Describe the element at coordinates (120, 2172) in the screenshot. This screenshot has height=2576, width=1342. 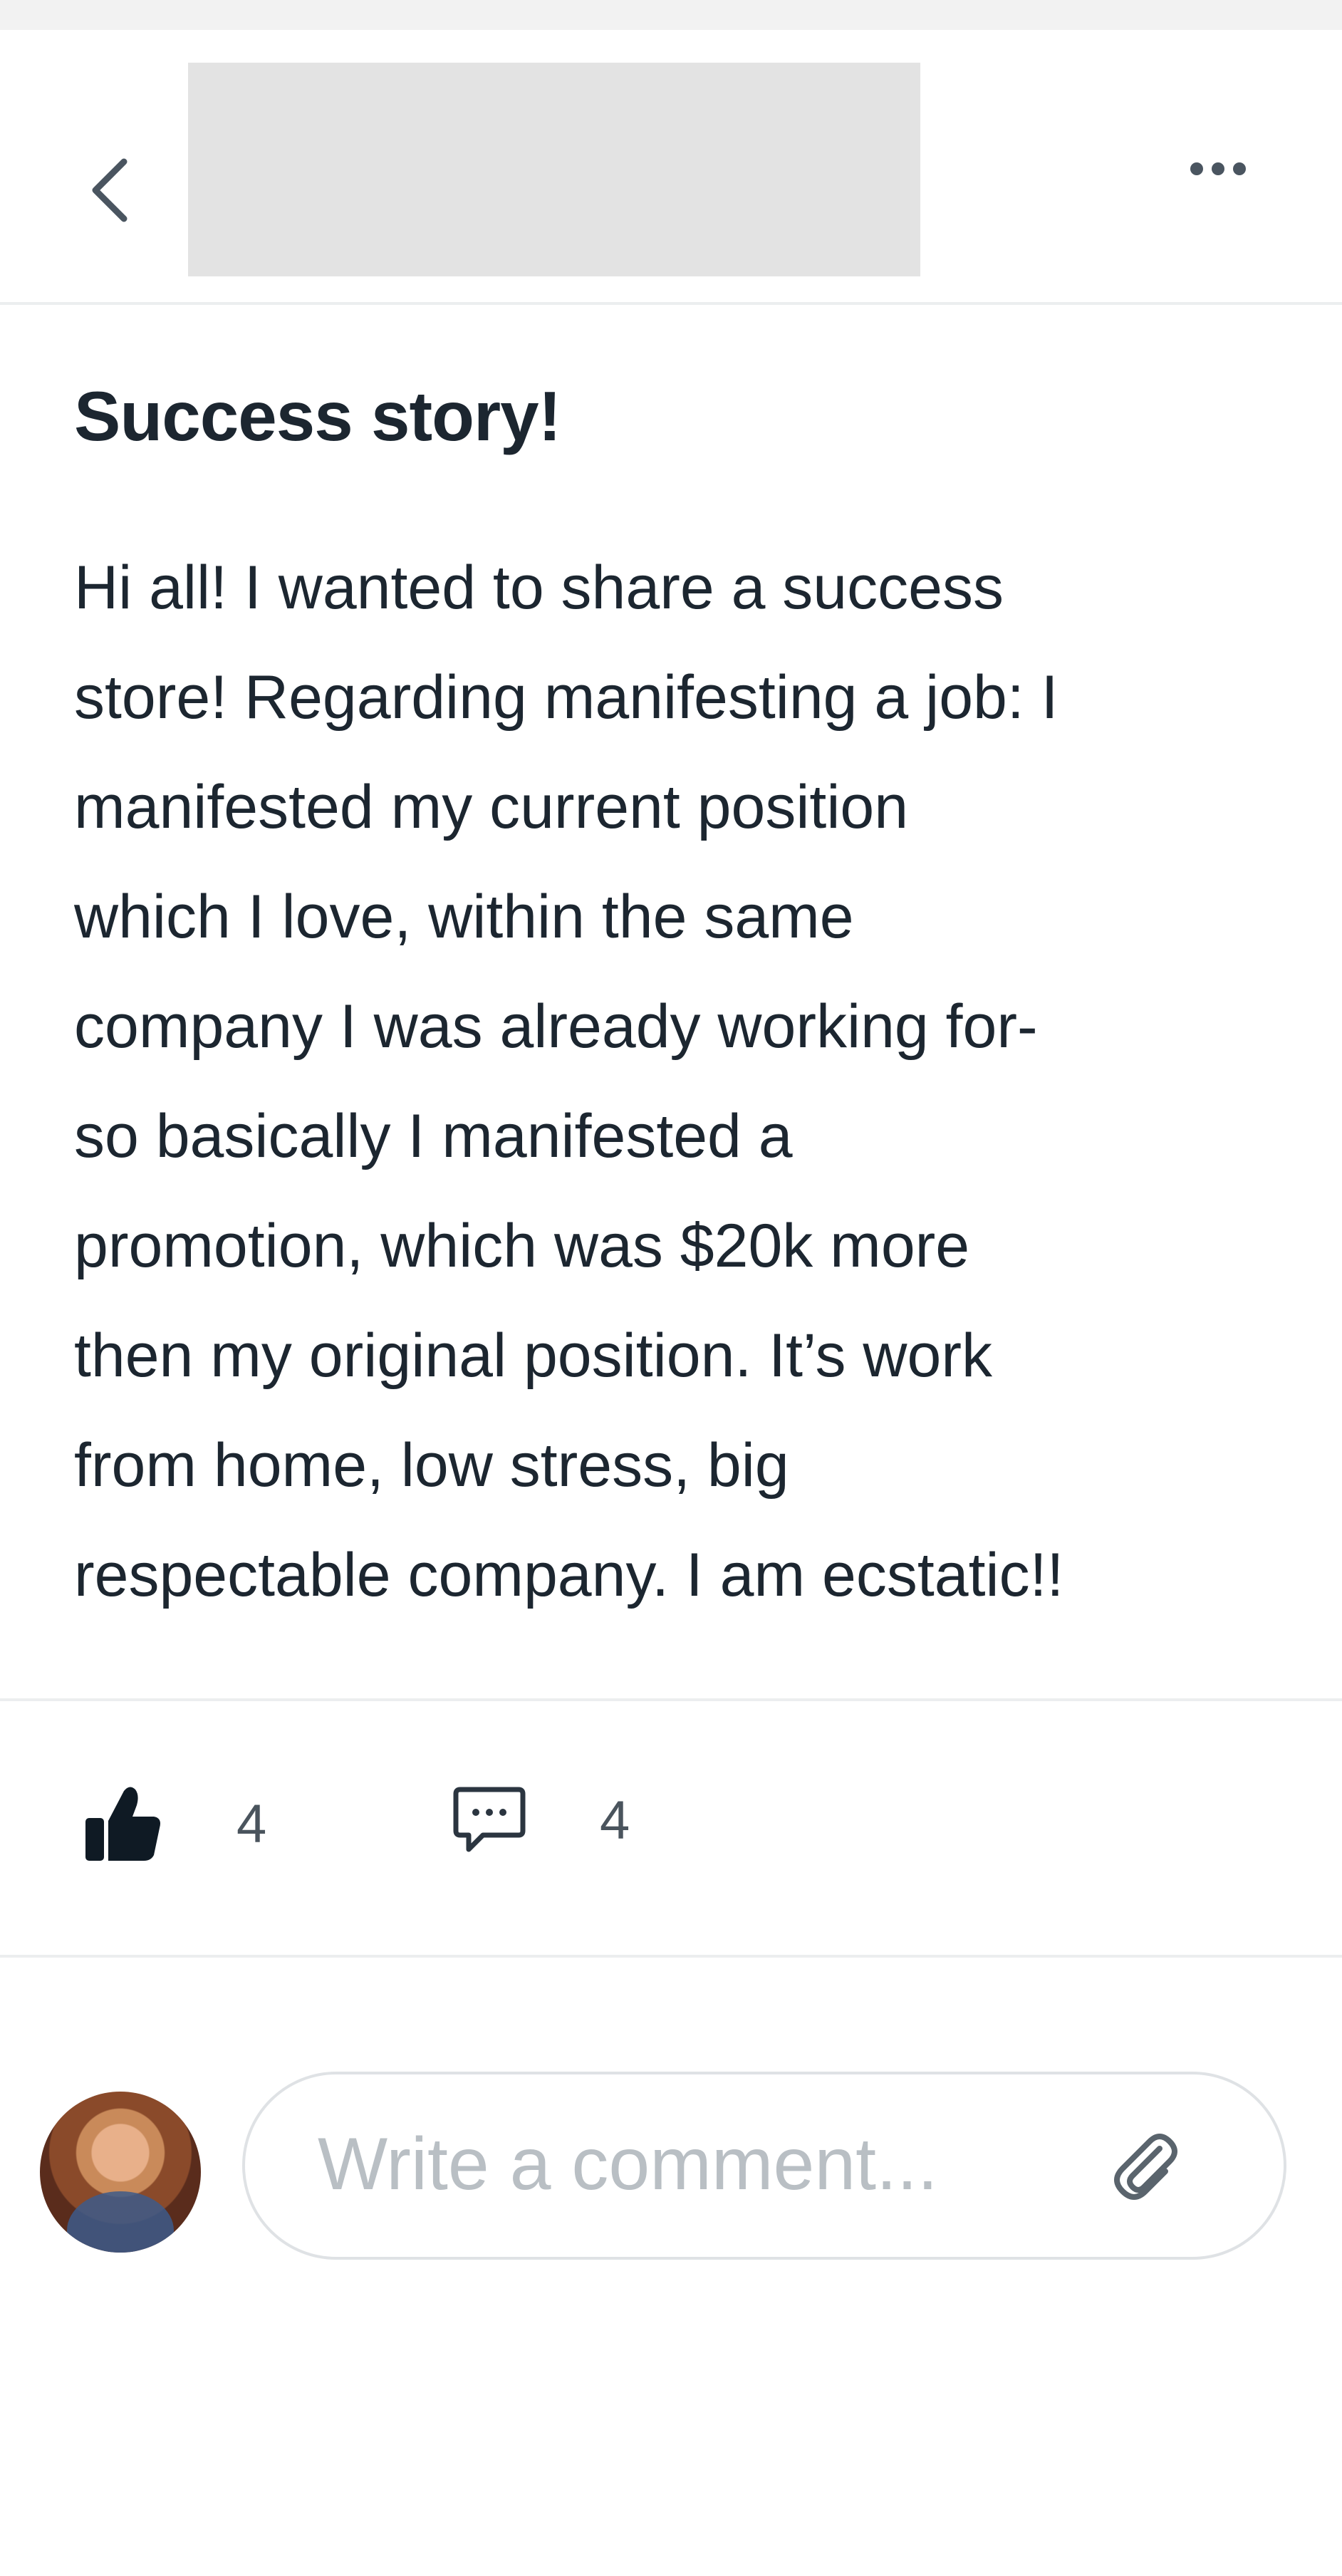
I see `avatar` at that location.